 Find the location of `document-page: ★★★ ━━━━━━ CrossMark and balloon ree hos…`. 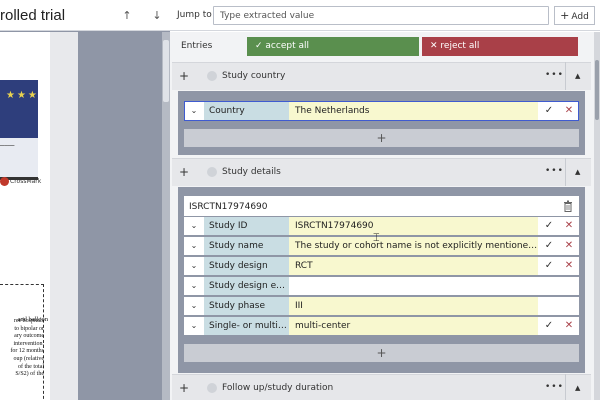

document-page: ★★★ ━━━━━━ CrossMark and balloon ree hos… is located at coordinates (25, 216).